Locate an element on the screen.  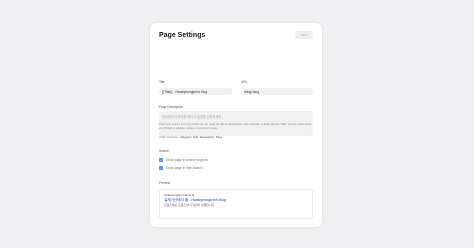
search-engines-option: ✓ Show page in search engines is located at coordinates (183, 160).